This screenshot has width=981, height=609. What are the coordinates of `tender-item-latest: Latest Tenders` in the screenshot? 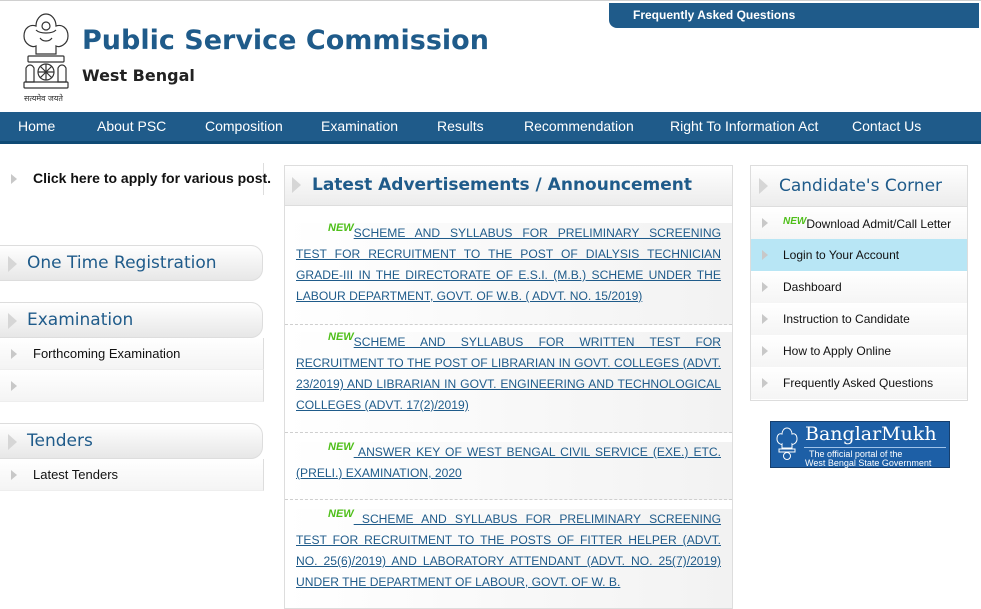 It's located at (132, 475).